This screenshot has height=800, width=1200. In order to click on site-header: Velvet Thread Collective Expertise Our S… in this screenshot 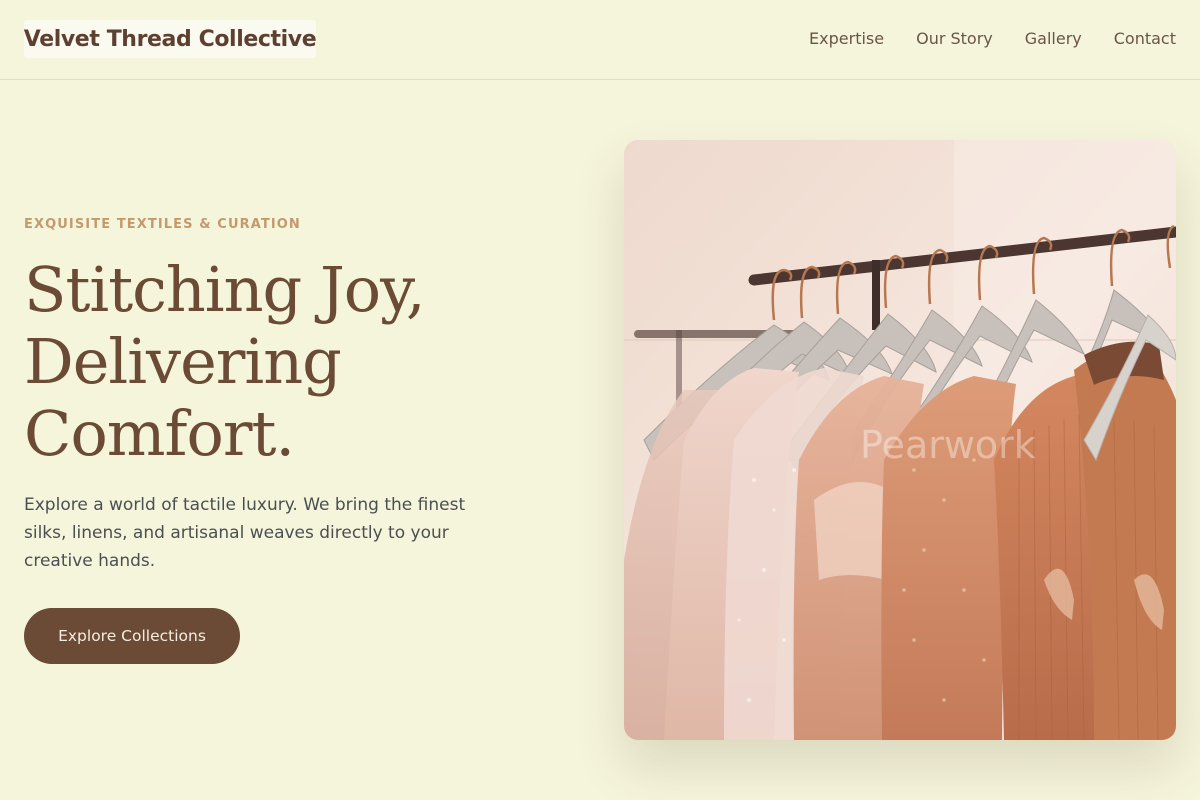, I will do `click(600, 40)`.